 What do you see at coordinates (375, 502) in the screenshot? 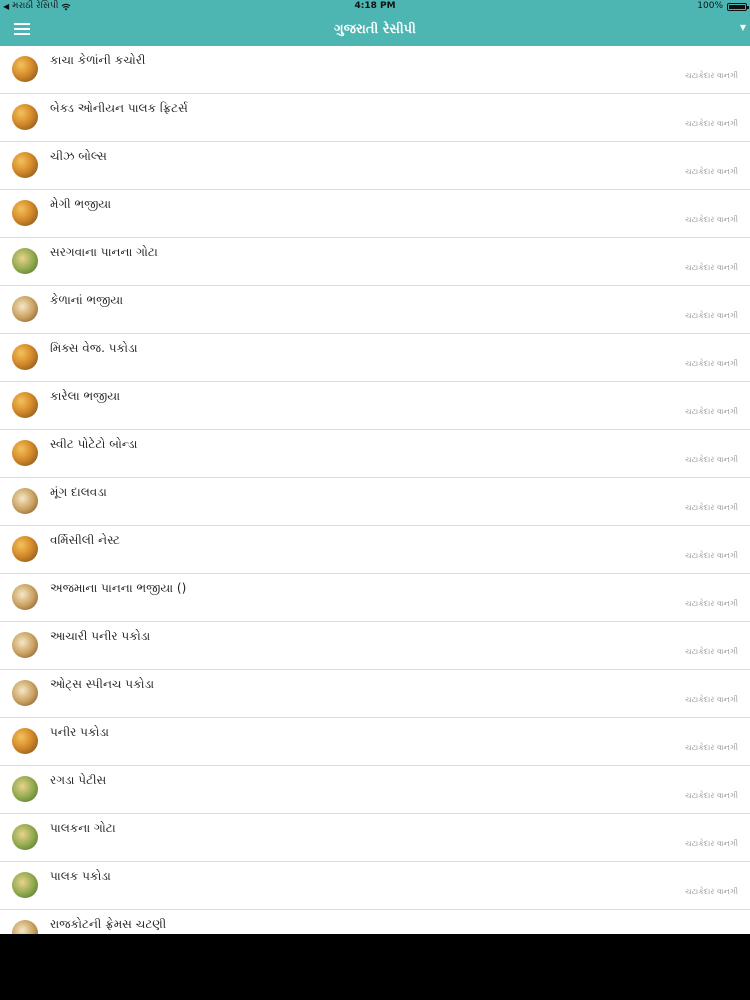
I see `list-item: મૂંગ દાલવડા ચટાકેદાર વાનગી` at bounding box center [375, 502].